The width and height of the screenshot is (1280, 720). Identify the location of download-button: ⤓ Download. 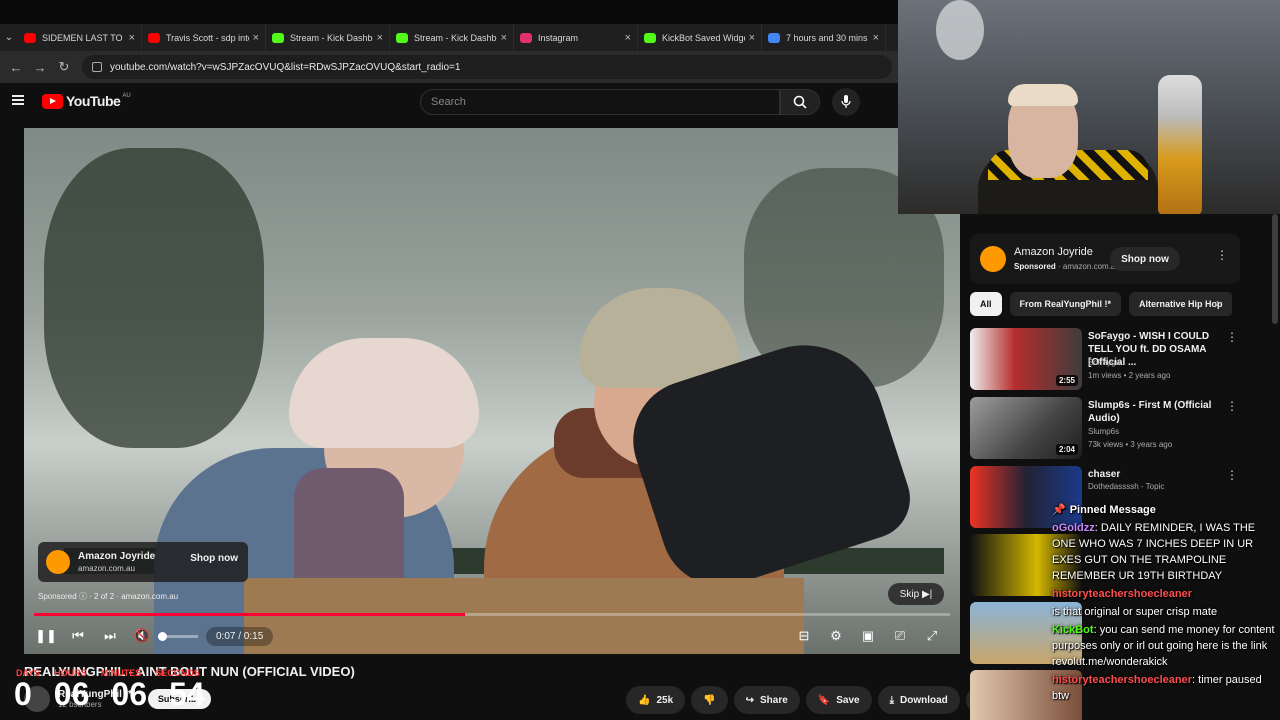
(918, 700).